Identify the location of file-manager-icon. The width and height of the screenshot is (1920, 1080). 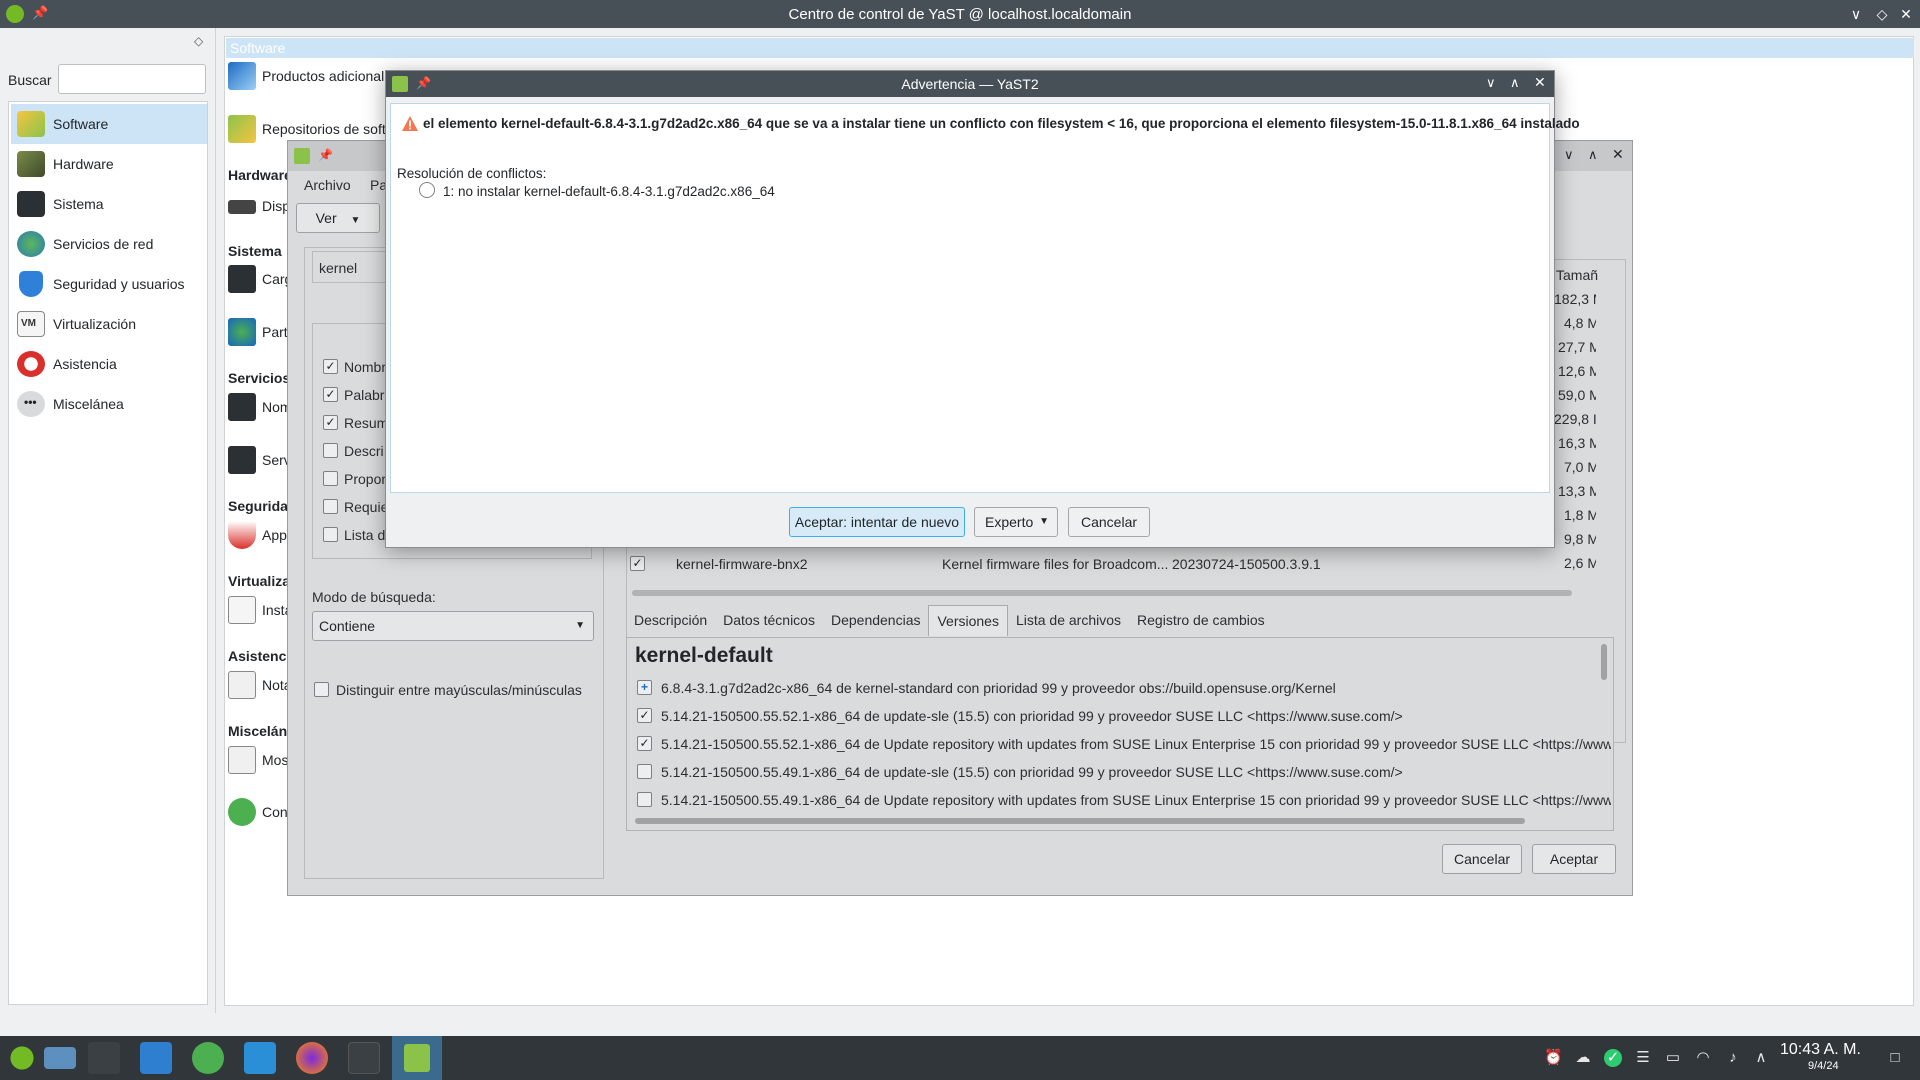
(260, 1058).